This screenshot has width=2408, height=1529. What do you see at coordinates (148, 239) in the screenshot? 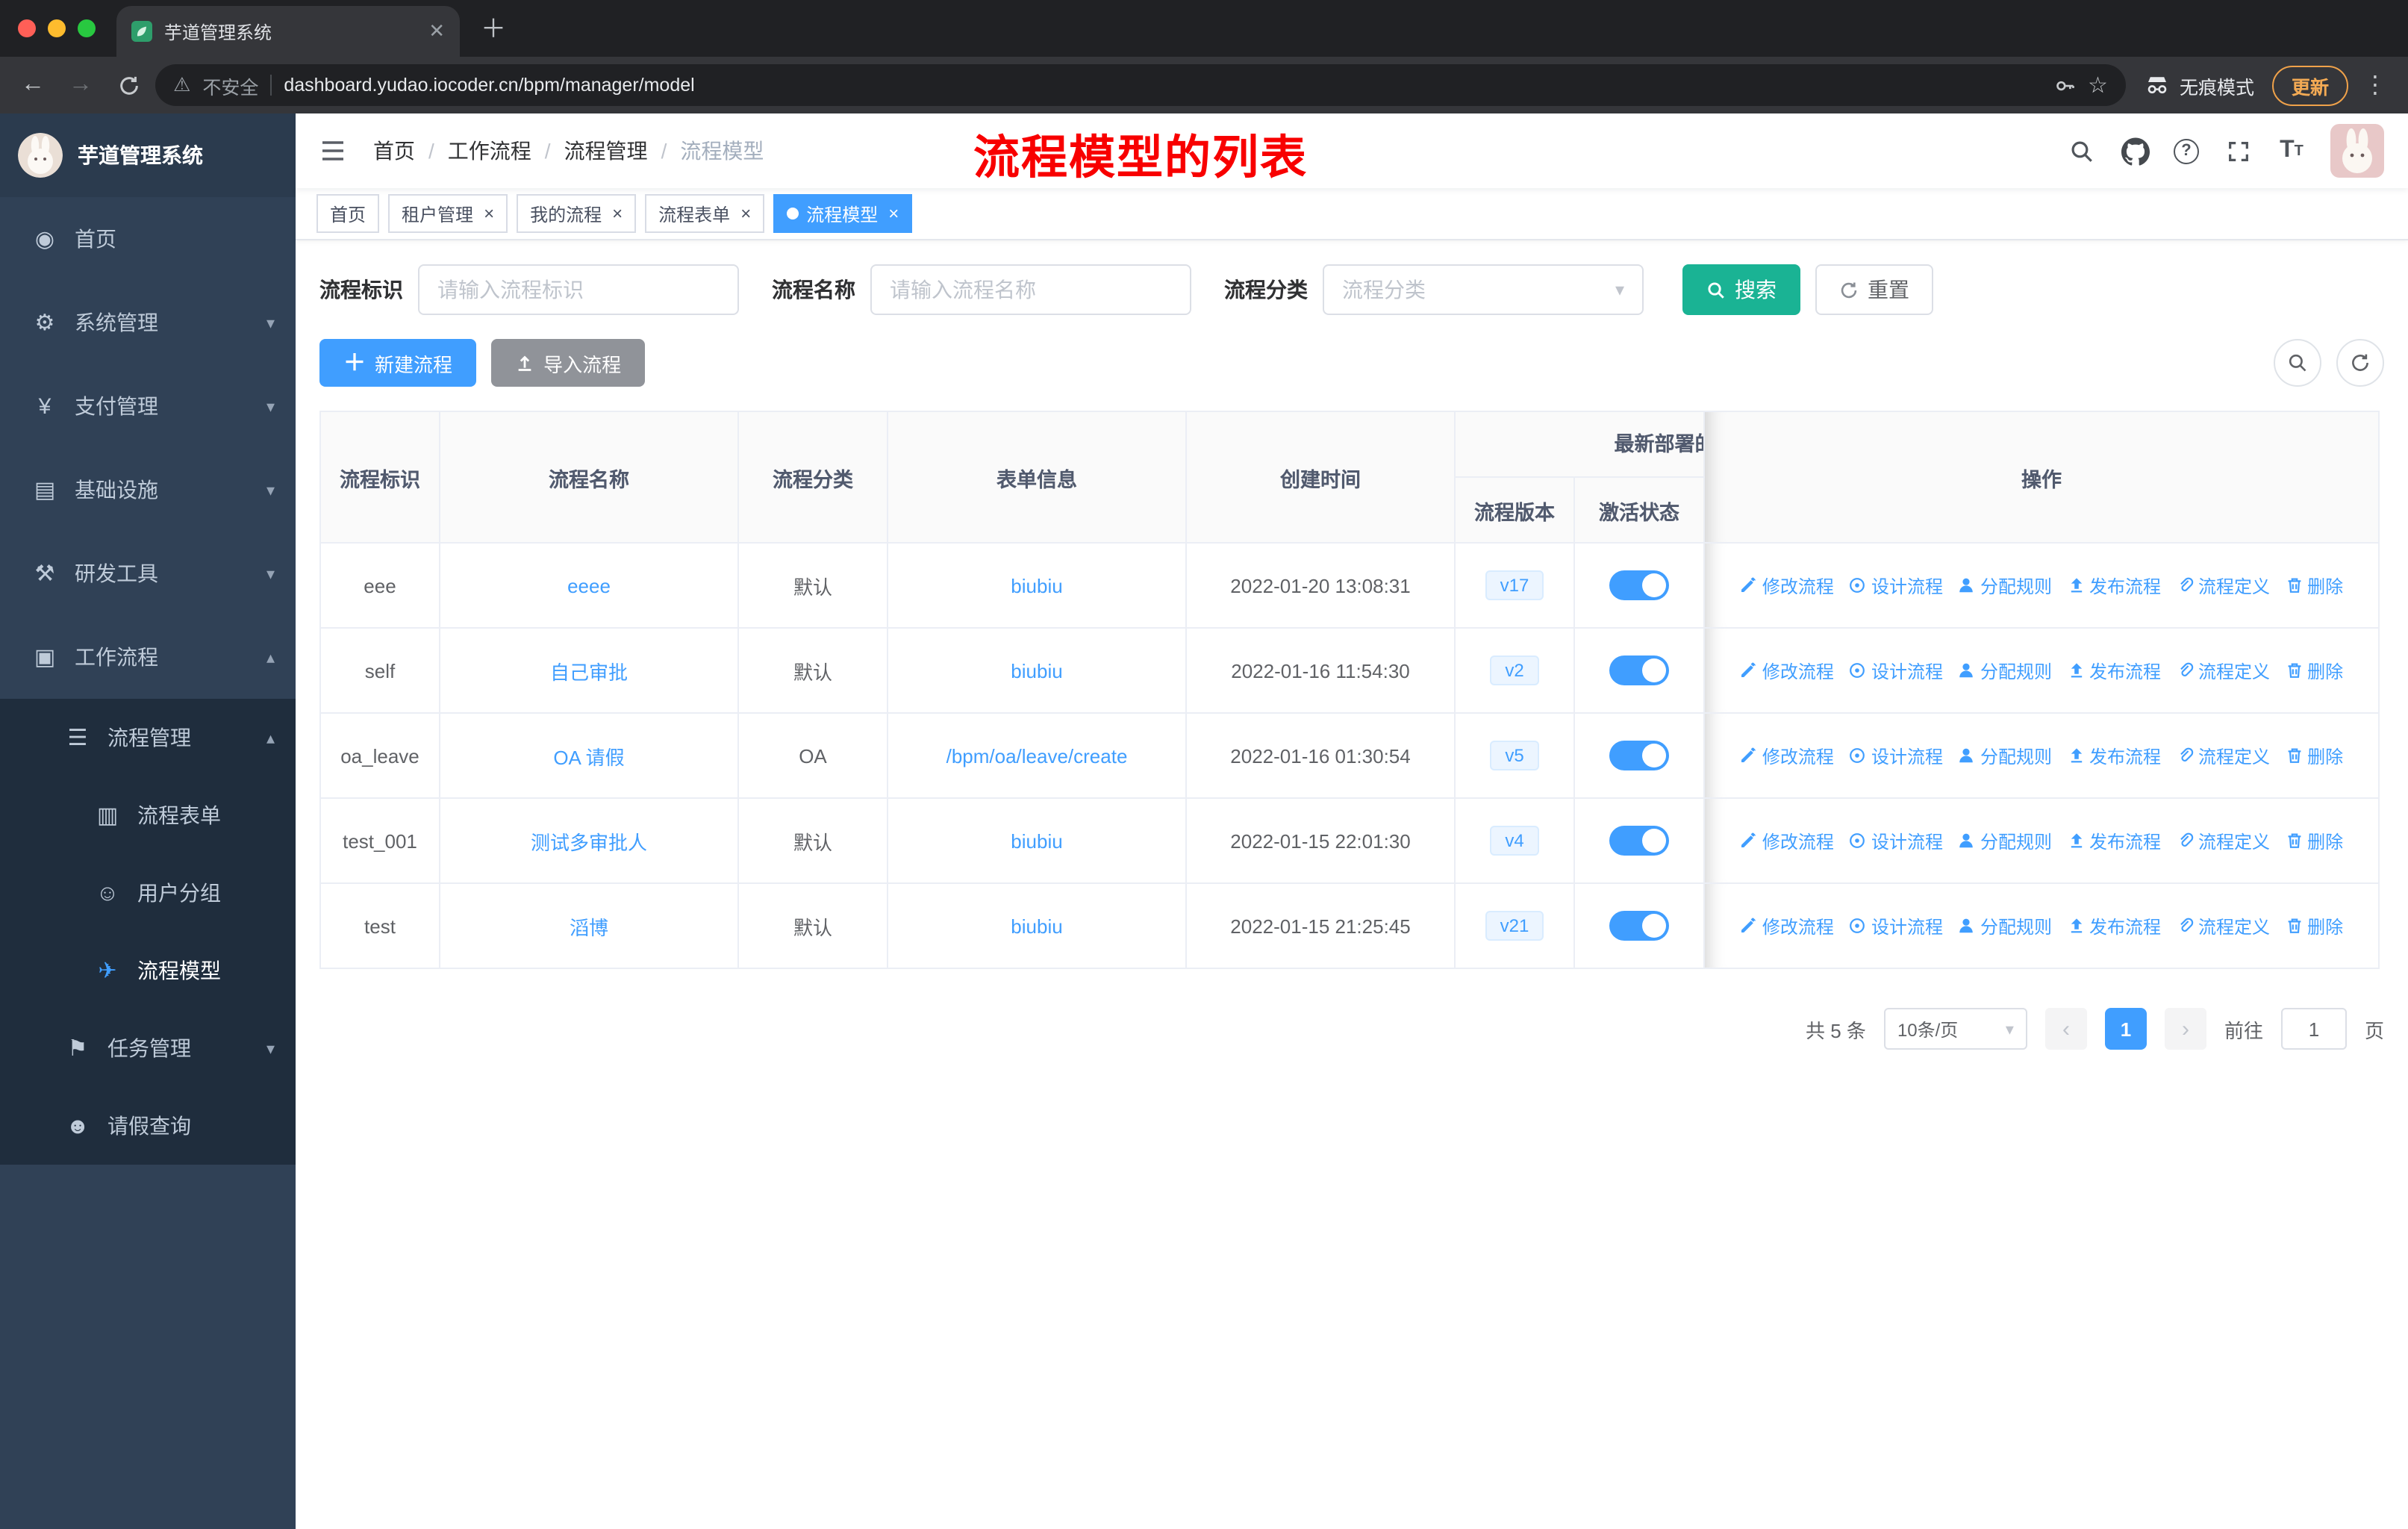
I see `sidebar-item-dashboard: ◉ 首页` at bounding box center [148, 239].